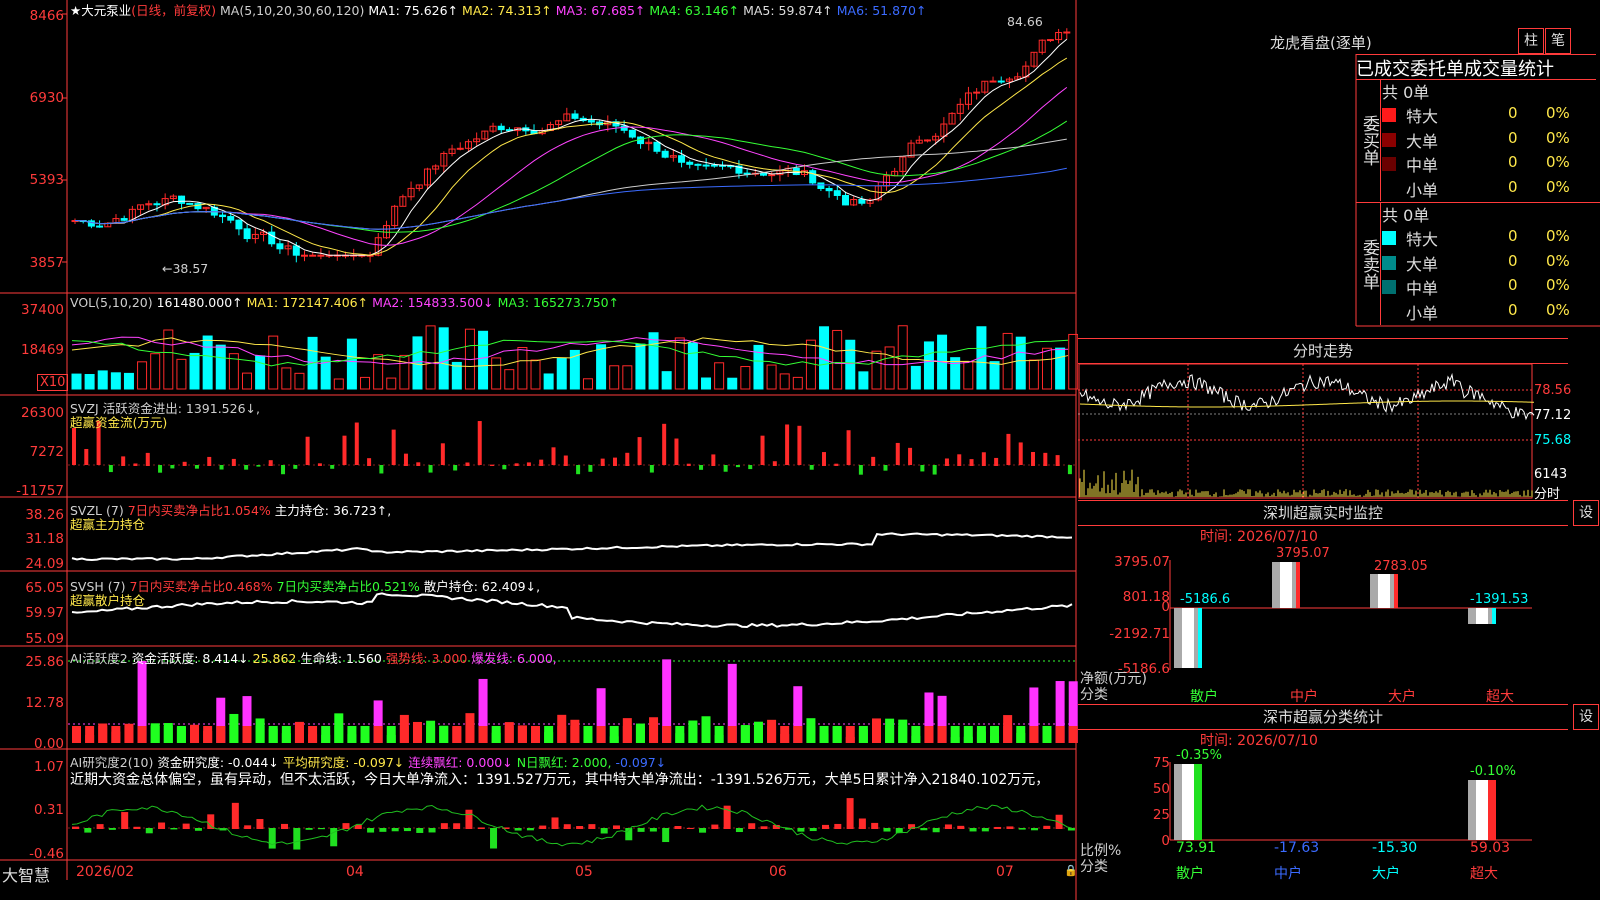  Describe the element at coordinates (1094, 867) in the screenshot. I see `ss-cat-label: 分类` at that location.